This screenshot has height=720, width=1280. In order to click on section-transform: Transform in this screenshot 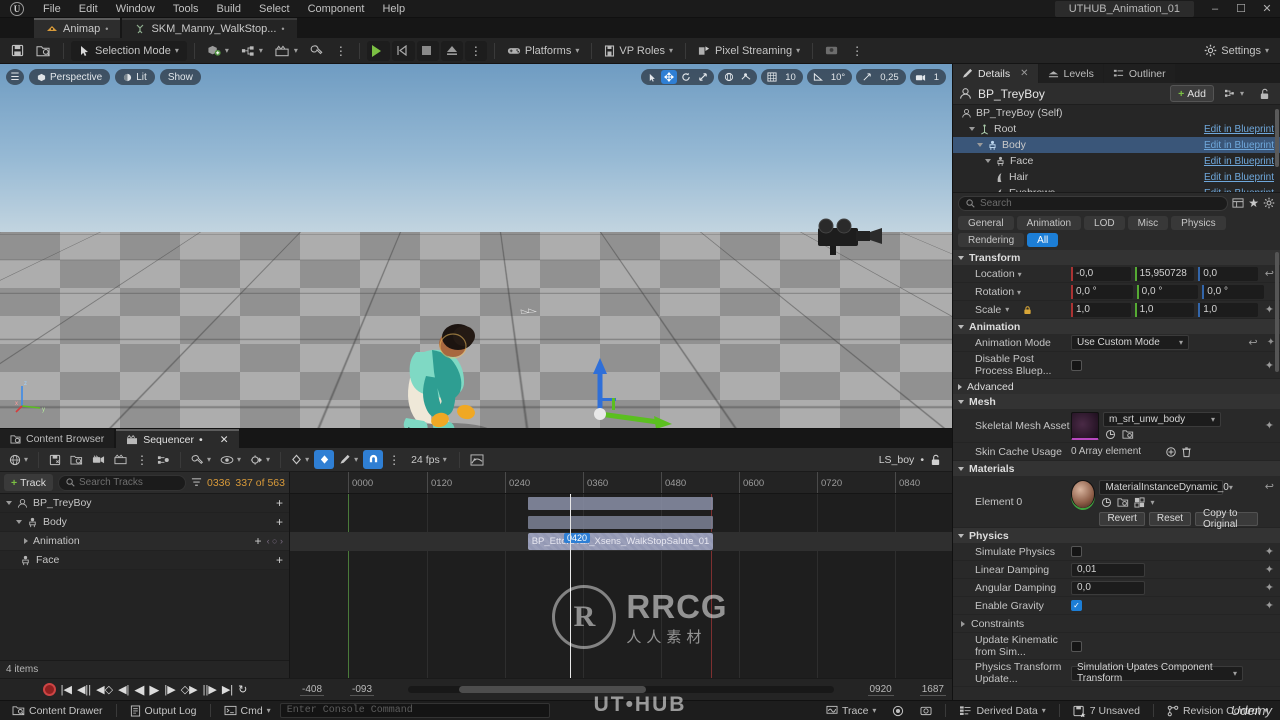, I will do `click(1116, 257)`.